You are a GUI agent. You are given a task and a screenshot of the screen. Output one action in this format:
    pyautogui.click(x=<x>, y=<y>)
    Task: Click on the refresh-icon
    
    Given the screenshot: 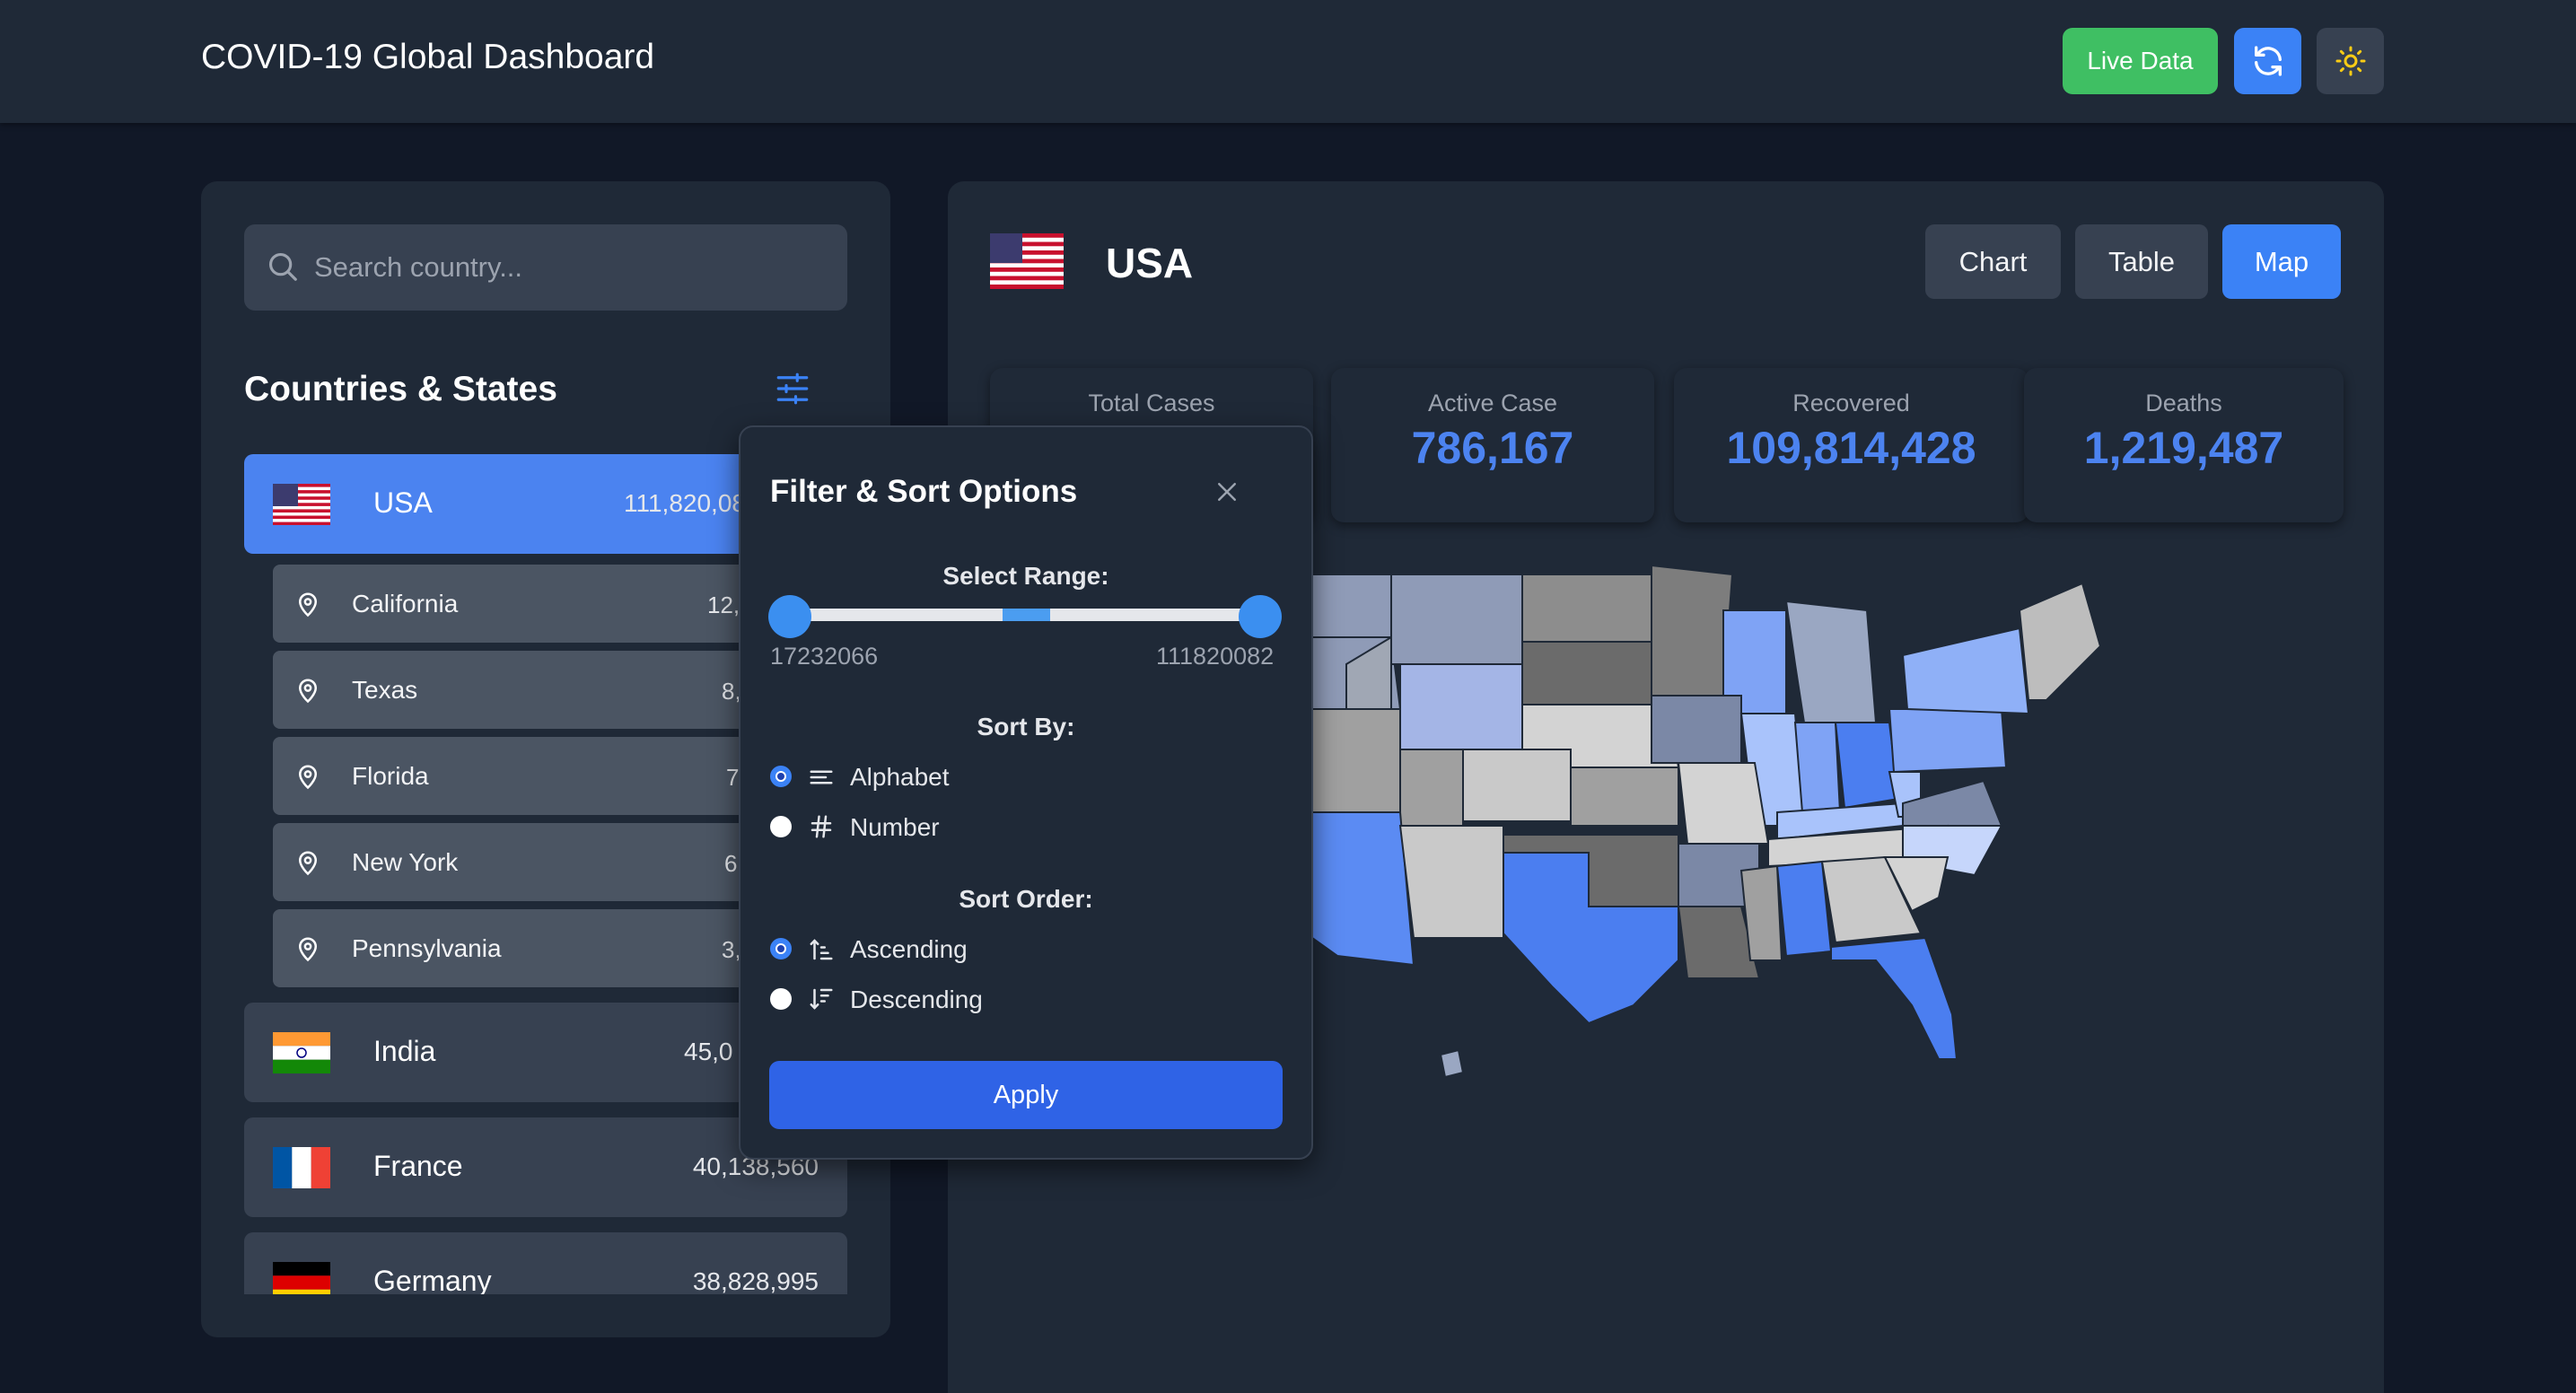 What is the action you would take?
    pyautogui.click(x=2268, y=61)
    